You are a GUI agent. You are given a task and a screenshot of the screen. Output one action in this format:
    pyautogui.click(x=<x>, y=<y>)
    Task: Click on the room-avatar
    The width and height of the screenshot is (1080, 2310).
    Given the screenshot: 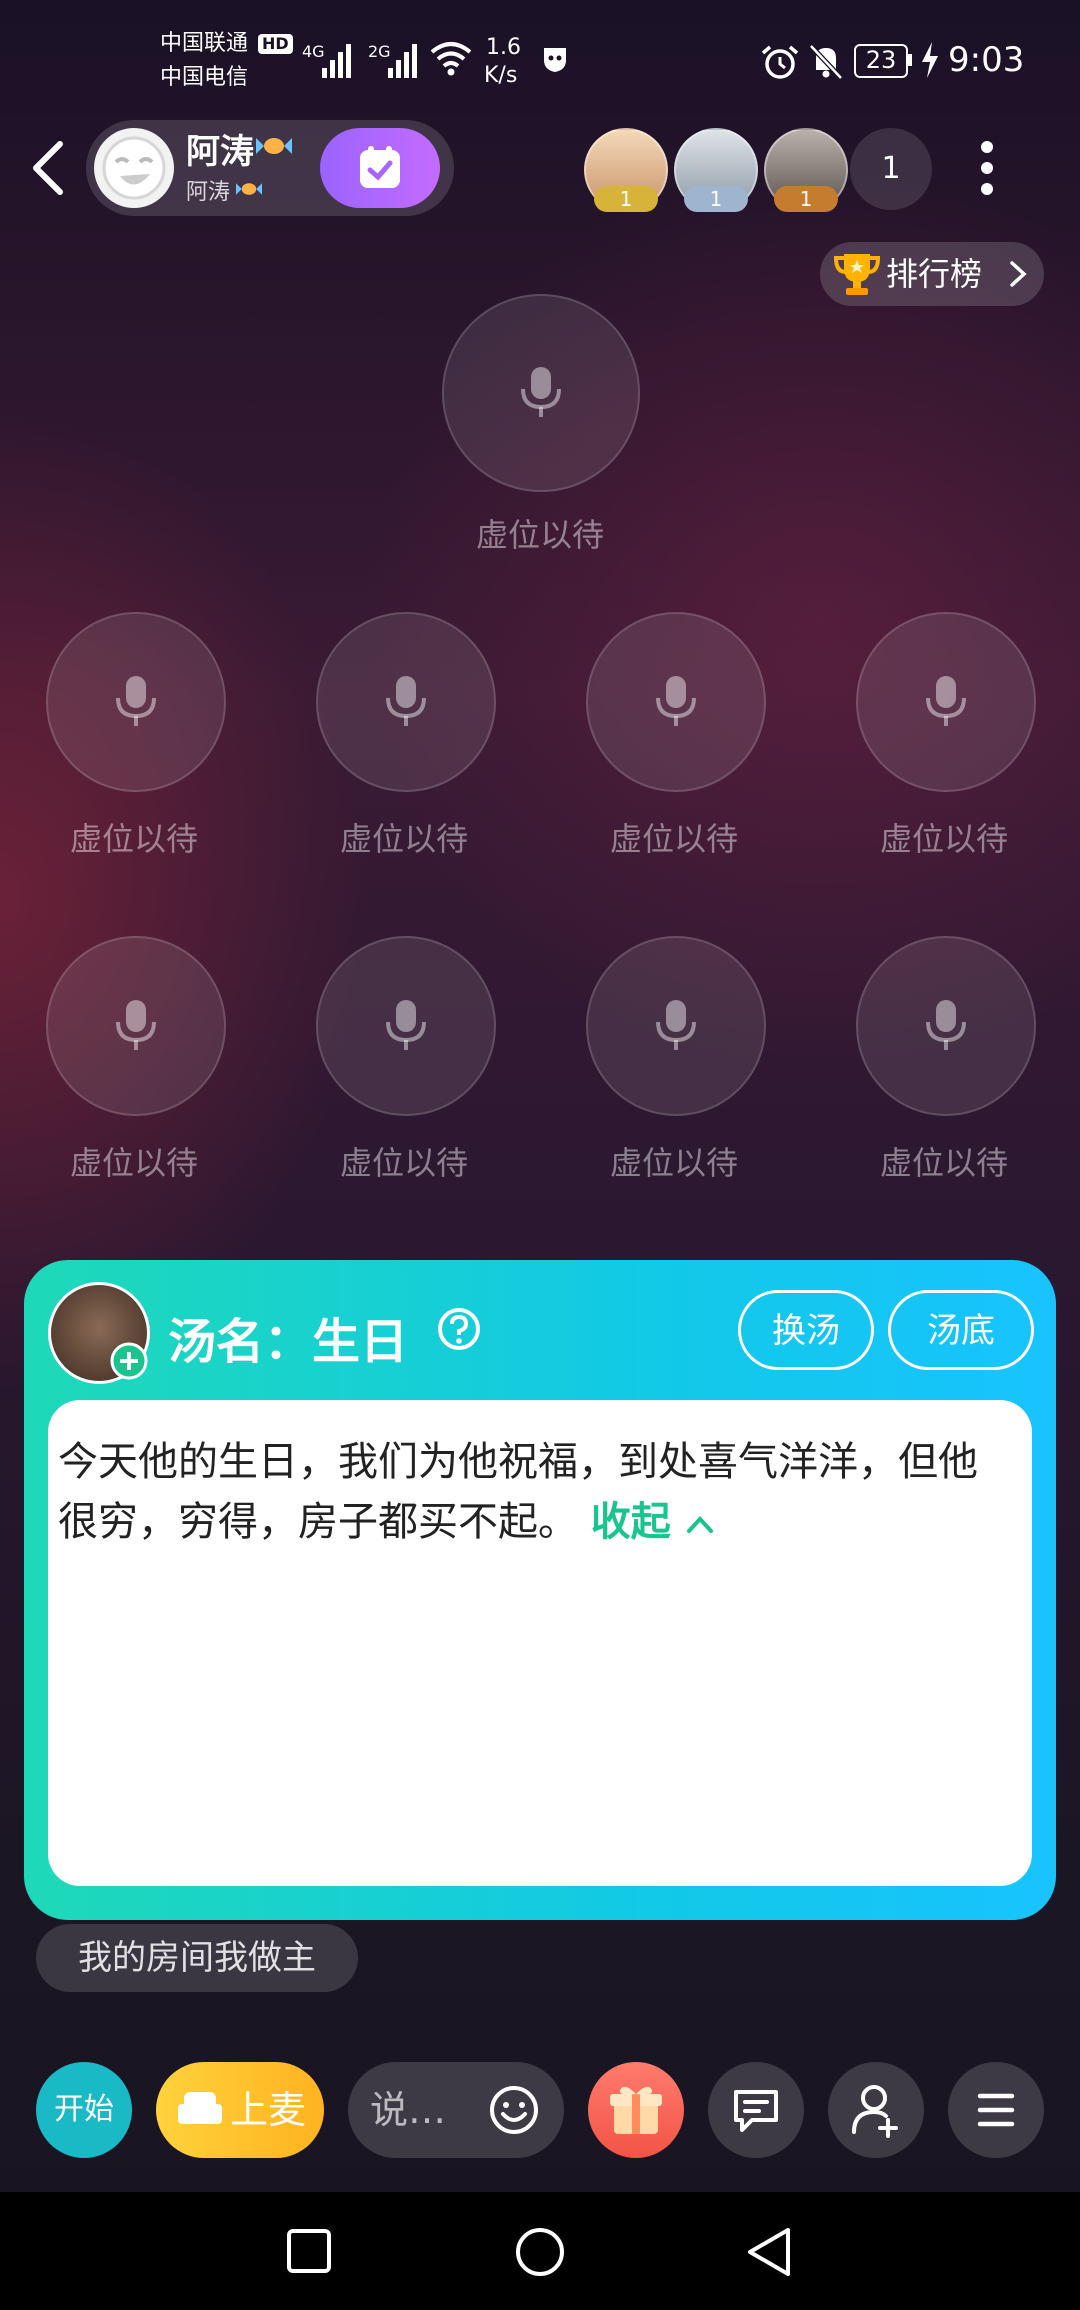 What is the action you would take?
    pyautogui.click(x=134, y=168)
    